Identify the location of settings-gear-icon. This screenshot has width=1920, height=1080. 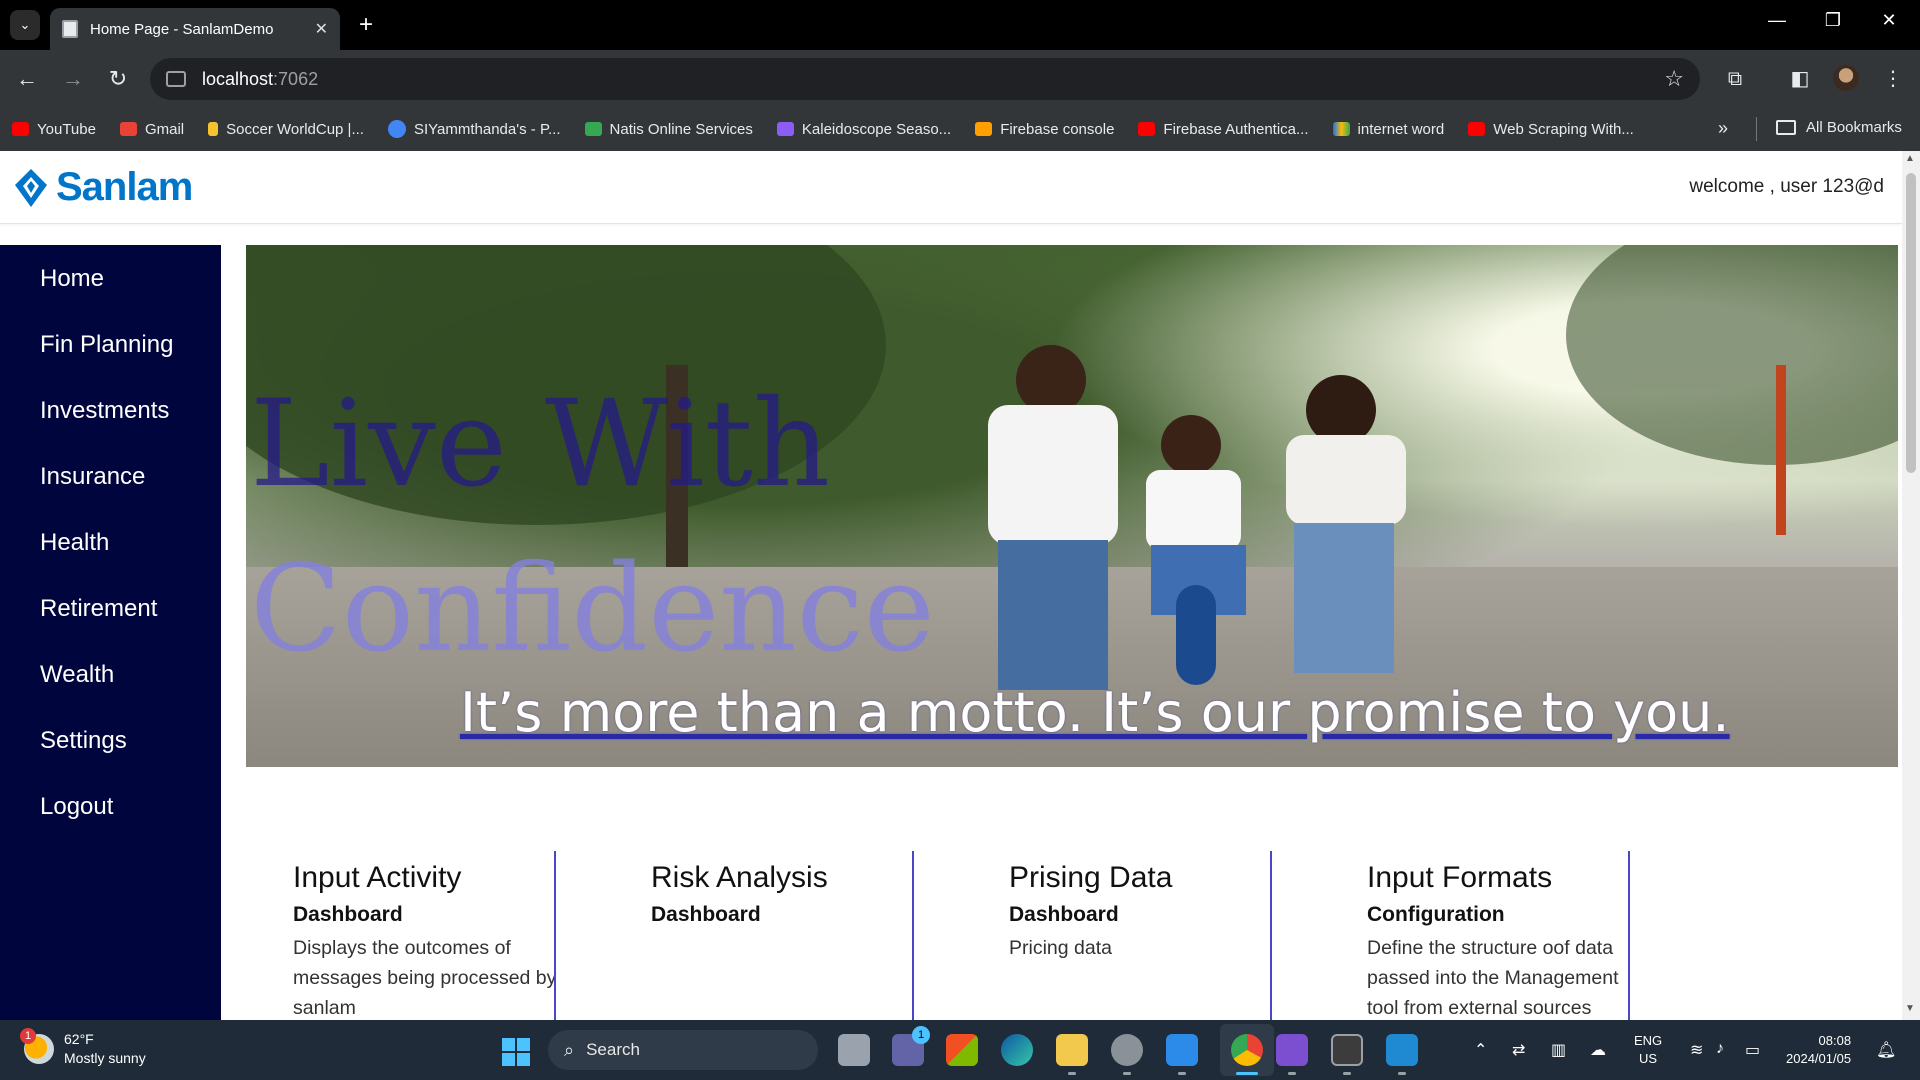
(1127, 1050).